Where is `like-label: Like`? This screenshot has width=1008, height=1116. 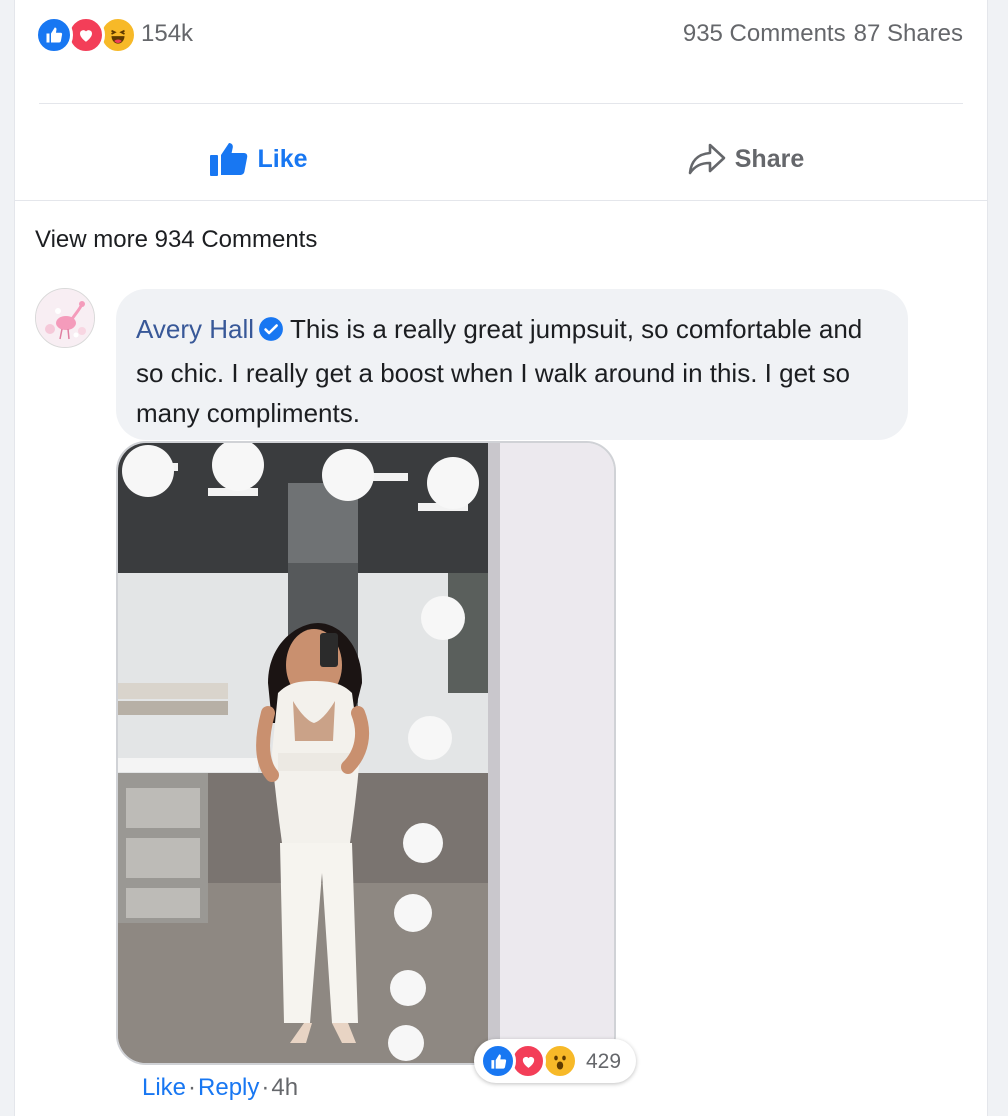 like-label: Like is located at coordinates (282, 158).